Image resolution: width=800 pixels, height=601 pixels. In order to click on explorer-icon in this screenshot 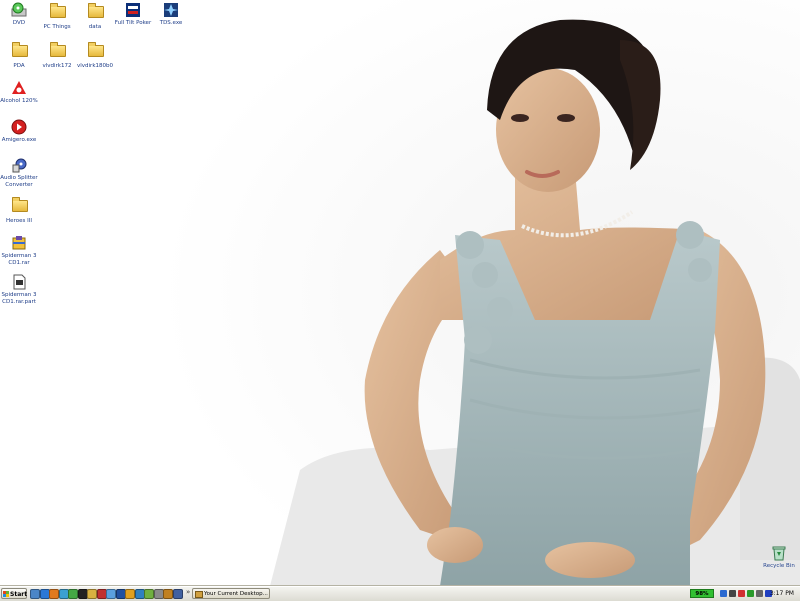, I will do `click(92, 594)`.